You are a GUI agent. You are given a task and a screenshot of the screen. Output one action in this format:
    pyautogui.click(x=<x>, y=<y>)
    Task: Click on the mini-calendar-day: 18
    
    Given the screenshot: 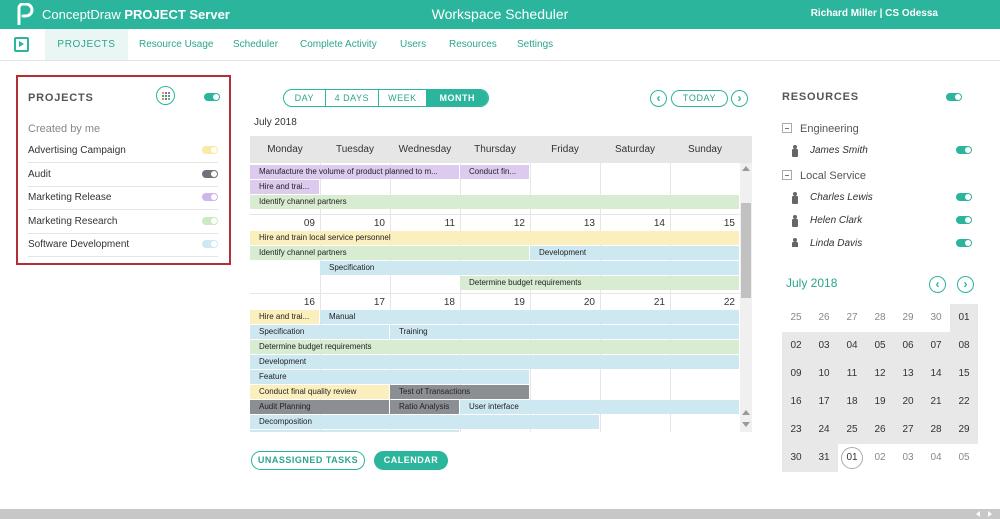 What is the action you would take?
    pyautogui.click(x=852, y=402)
    